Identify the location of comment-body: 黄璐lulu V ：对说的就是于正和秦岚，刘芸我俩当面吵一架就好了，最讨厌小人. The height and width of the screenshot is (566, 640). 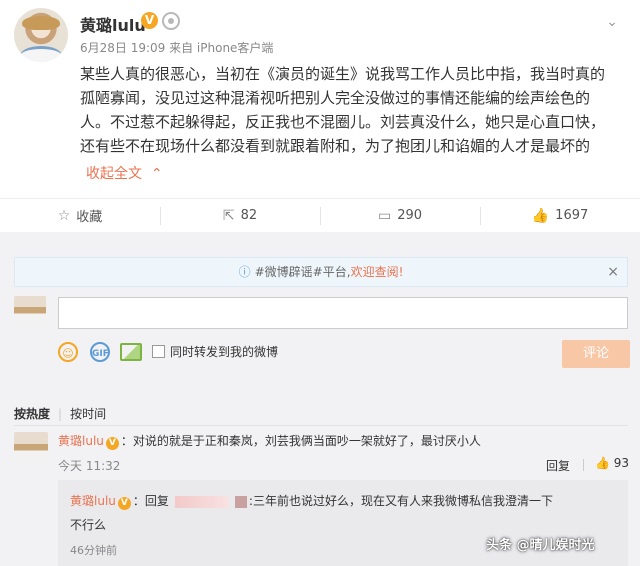
(269, 441).